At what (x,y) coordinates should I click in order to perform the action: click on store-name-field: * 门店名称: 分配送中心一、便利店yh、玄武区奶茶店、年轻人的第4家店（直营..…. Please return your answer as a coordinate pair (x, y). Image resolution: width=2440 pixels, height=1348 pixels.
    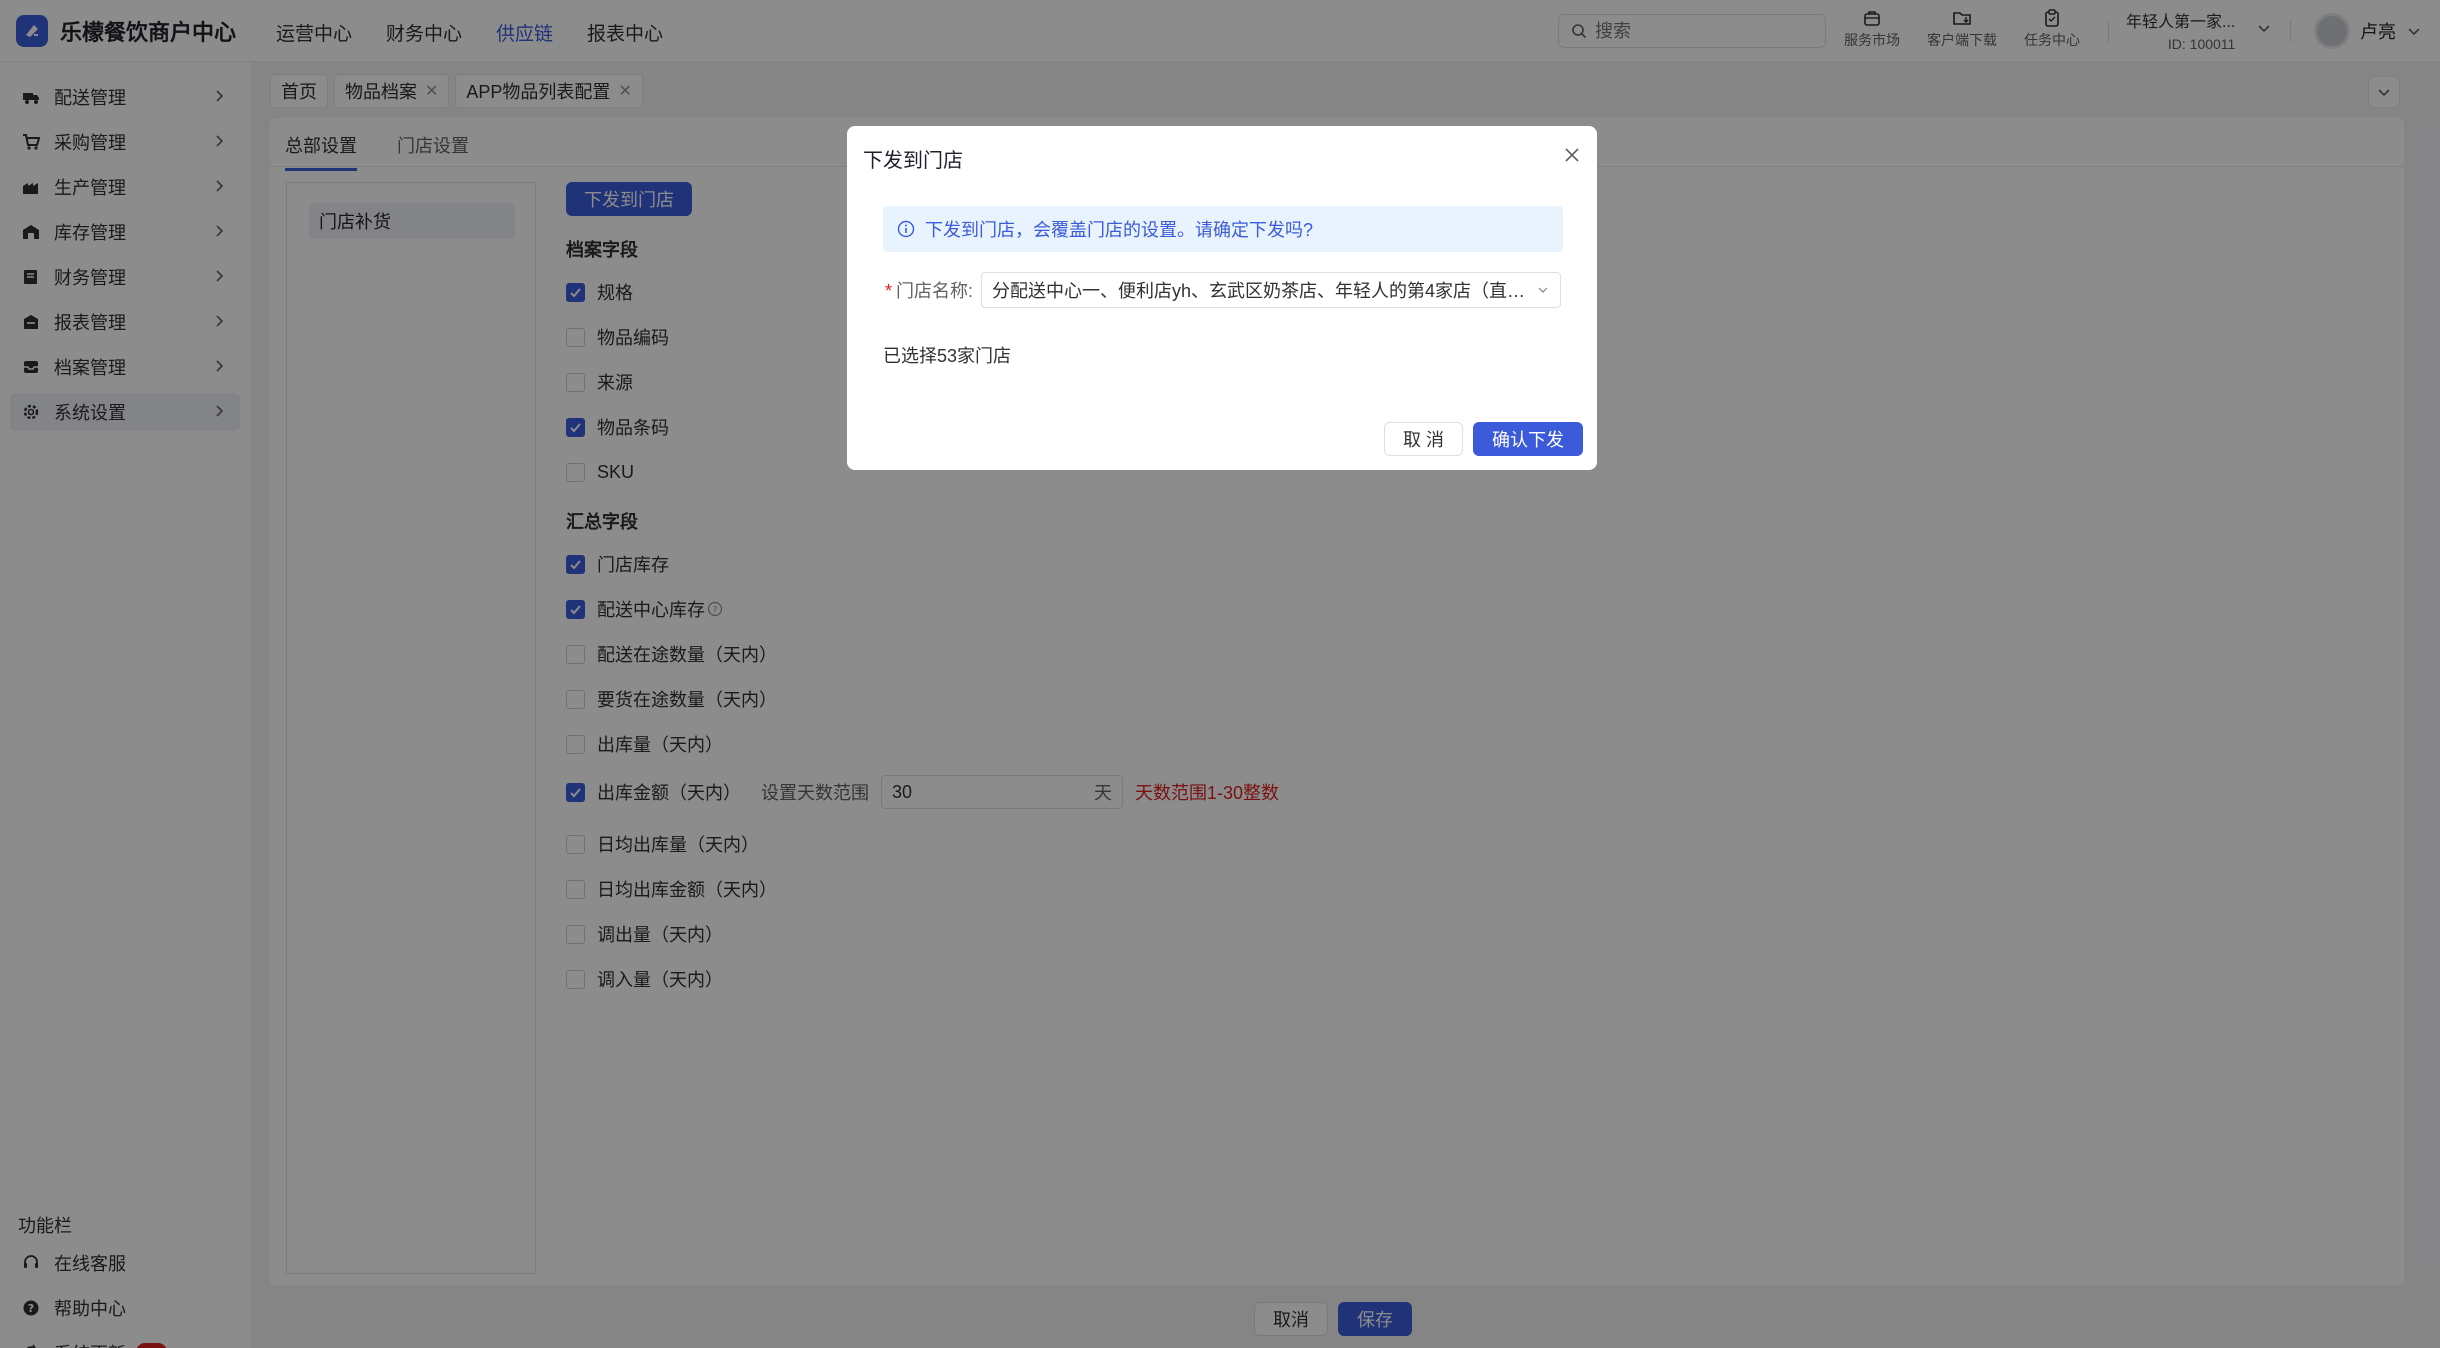
    Looking at the image, I should click on (1220, 290).